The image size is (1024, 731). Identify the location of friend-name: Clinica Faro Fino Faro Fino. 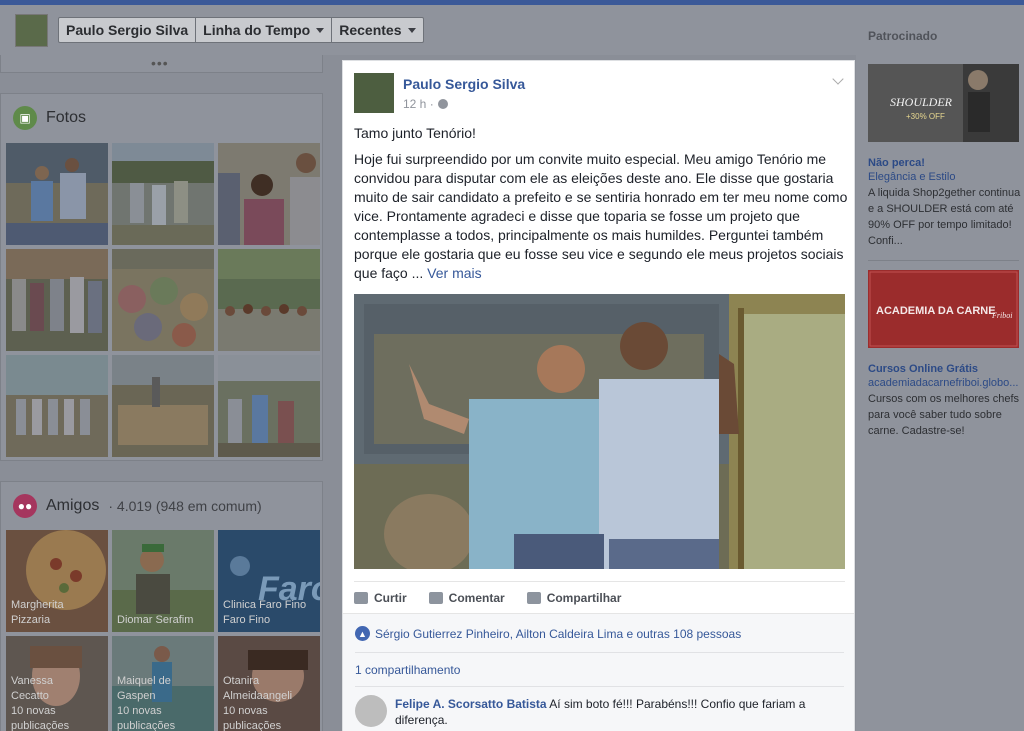
(265, 612).